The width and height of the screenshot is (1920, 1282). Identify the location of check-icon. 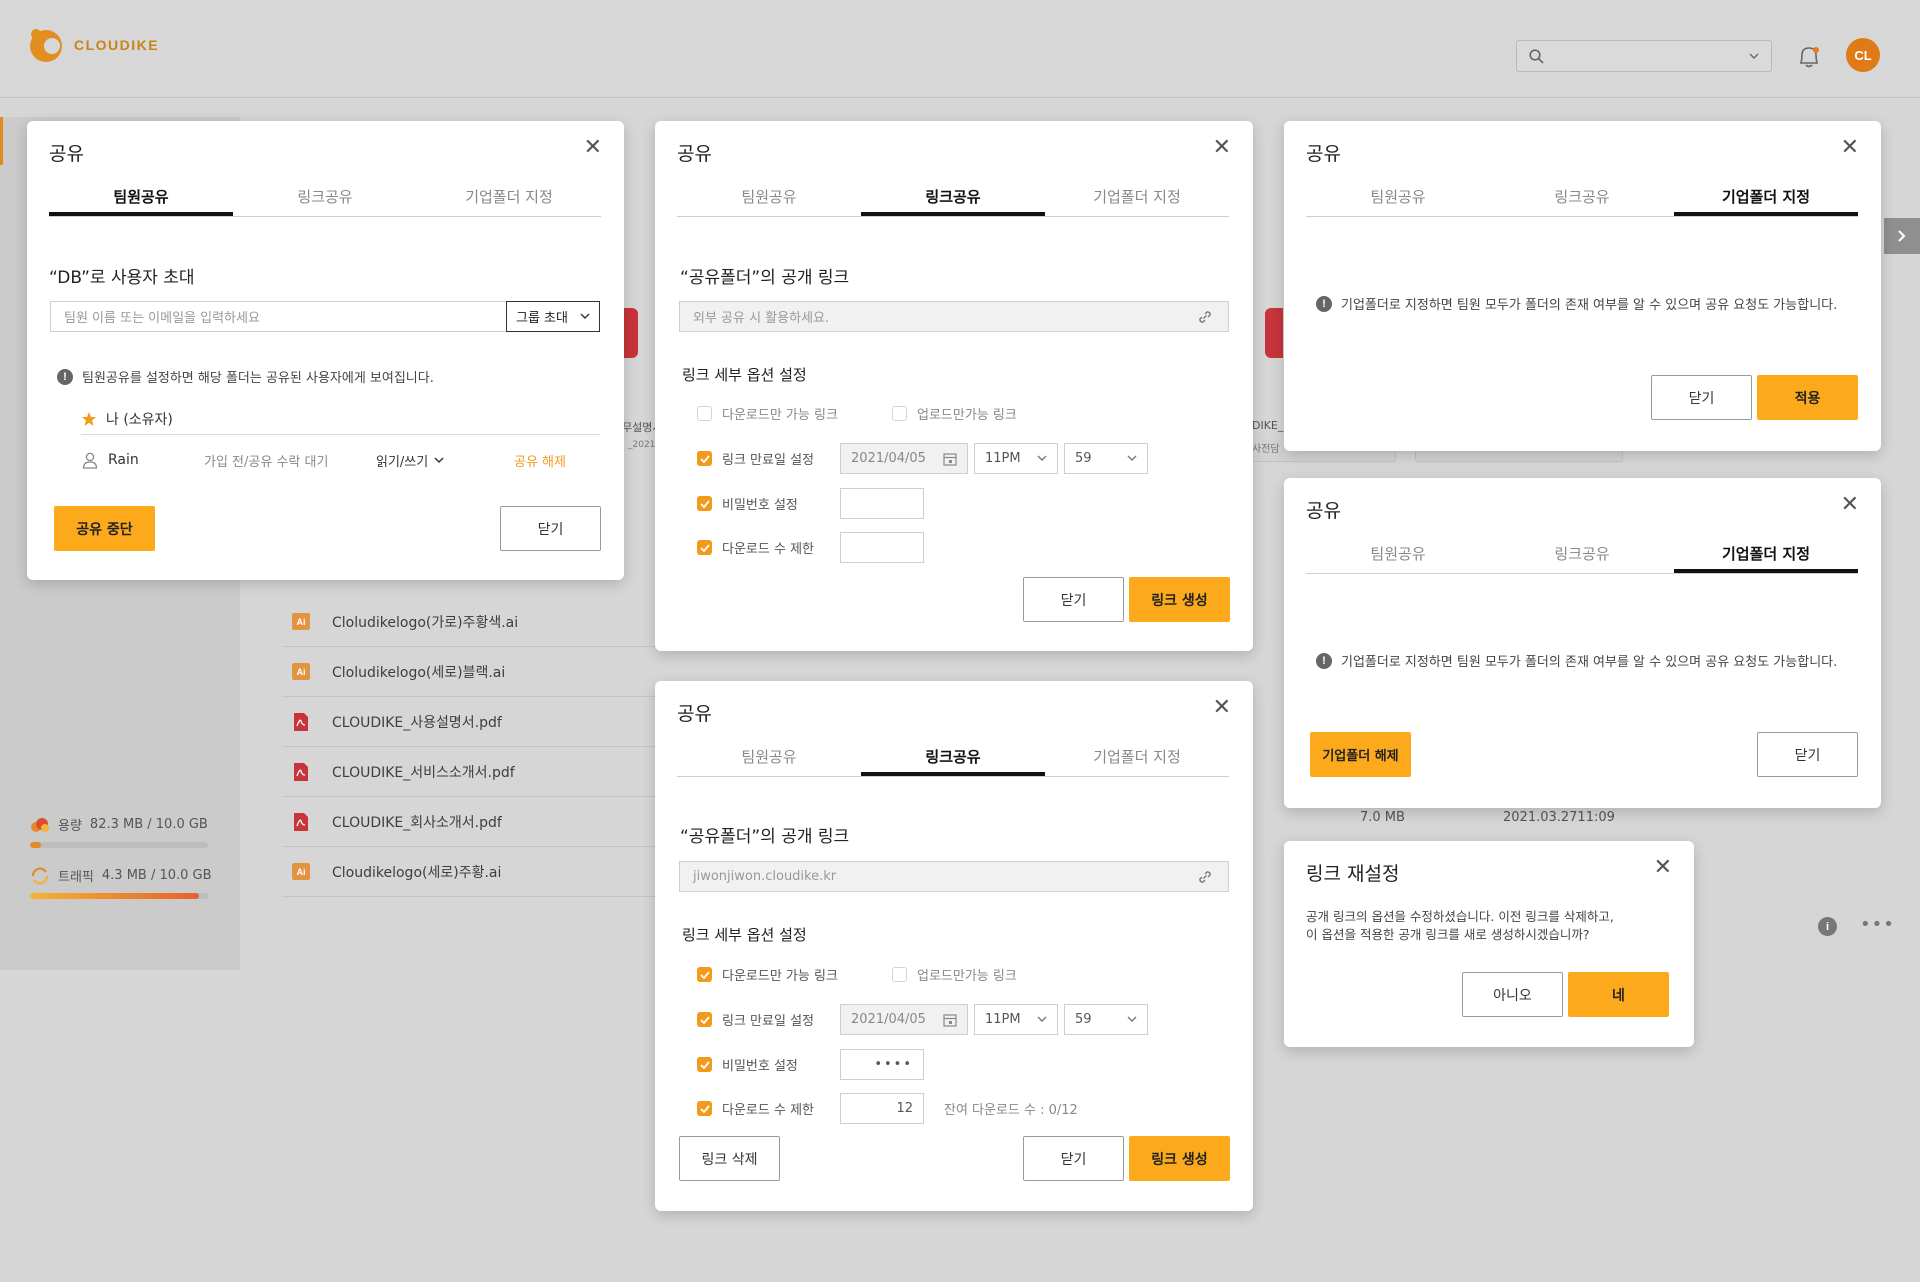
(704, 503).